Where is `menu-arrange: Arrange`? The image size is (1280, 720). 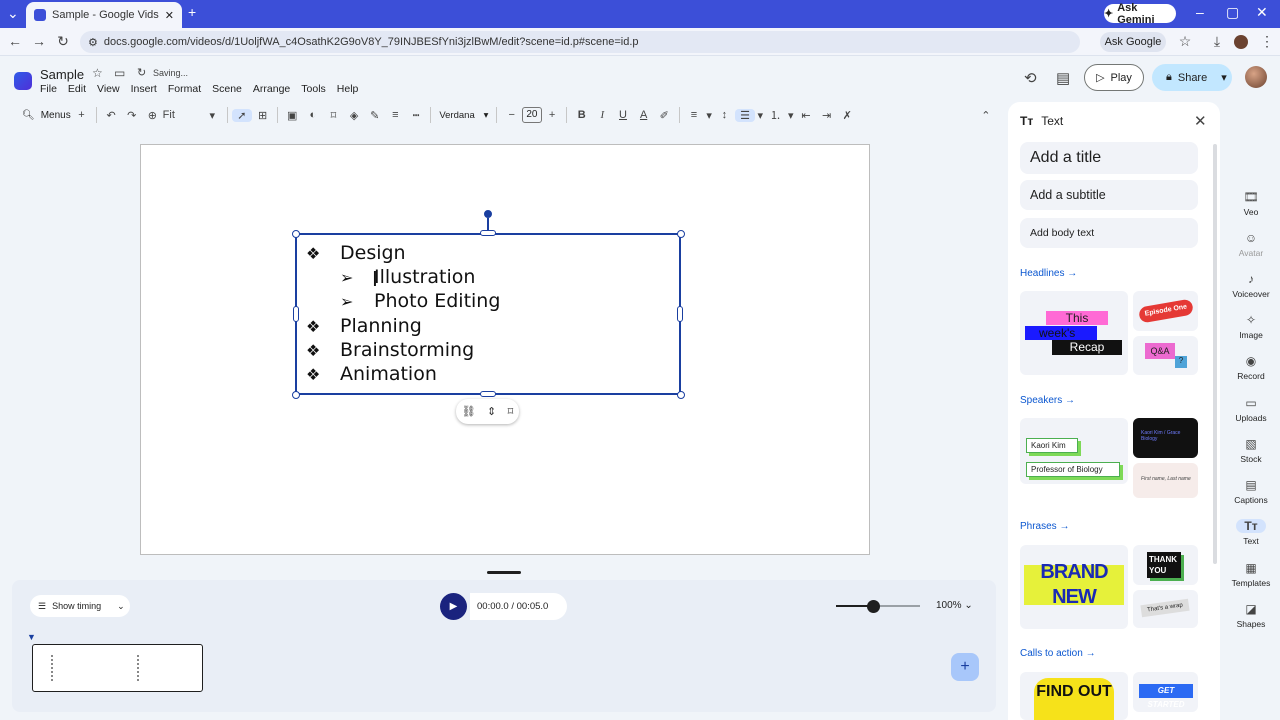
menu-arrange: Arrange is located at coordinates (271, 89).